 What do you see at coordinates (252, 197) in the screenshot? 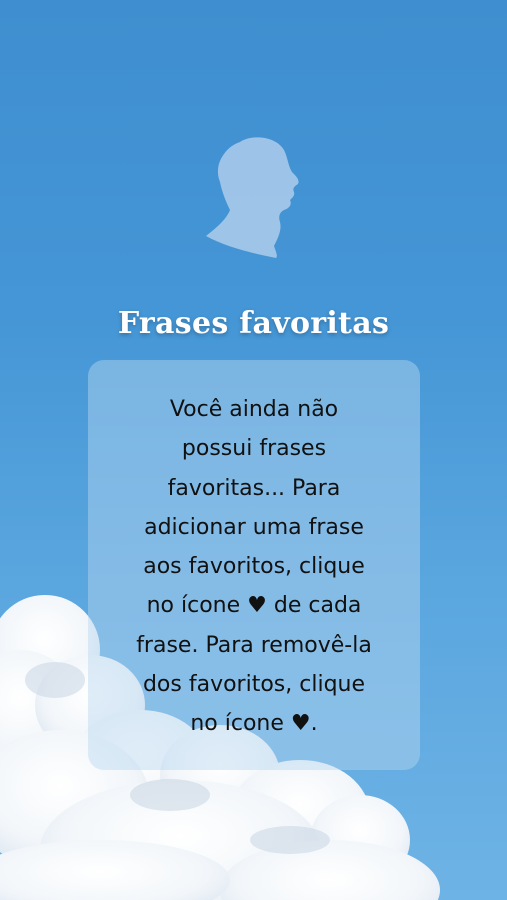
I see `author-silhouette-icon` at bounding box center [252, 197].